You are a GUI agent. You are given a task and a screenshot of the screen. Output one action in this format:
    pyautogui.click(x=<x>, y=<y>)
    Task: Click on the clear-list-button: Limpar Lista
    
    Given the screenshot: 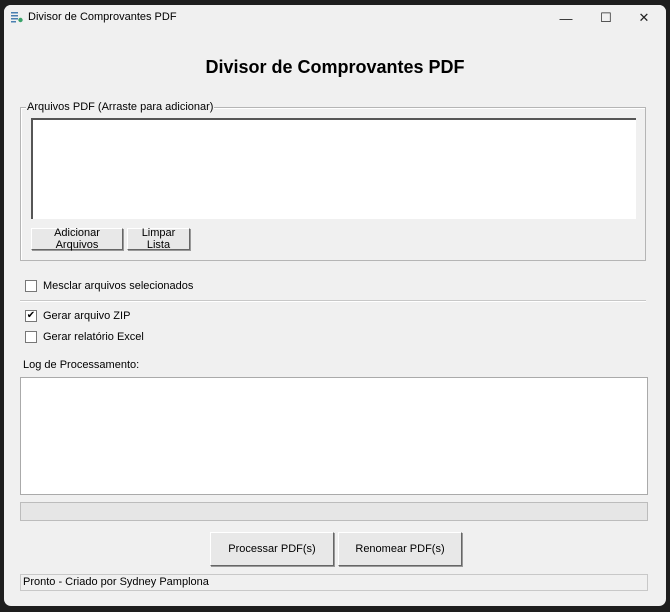 What is the action you would take?
    pyautogui.click(x=158, y=239)
    